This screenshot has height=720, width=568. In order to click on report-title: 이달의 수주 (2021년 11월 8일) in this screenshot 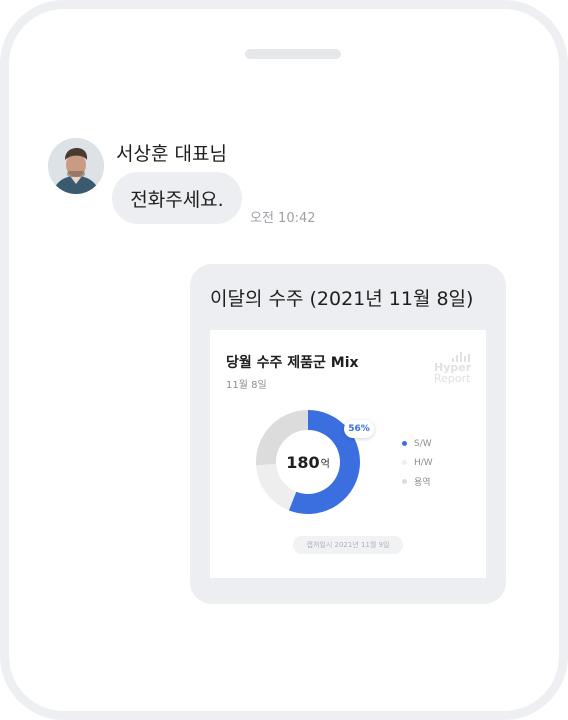, I will do `click(342, 299)`.